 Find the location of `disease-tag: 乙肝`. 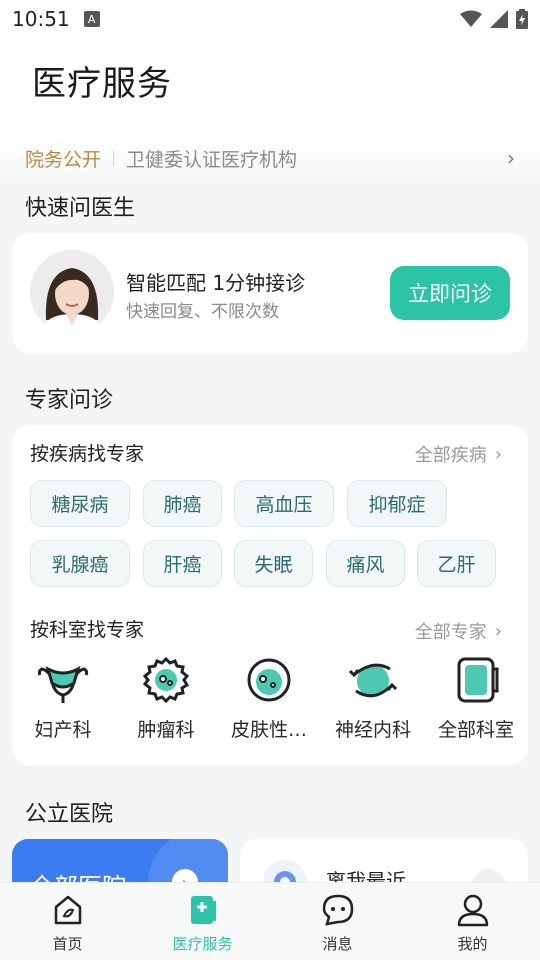

disease-tag: 乙肝 is located at coordinates (456, 563).